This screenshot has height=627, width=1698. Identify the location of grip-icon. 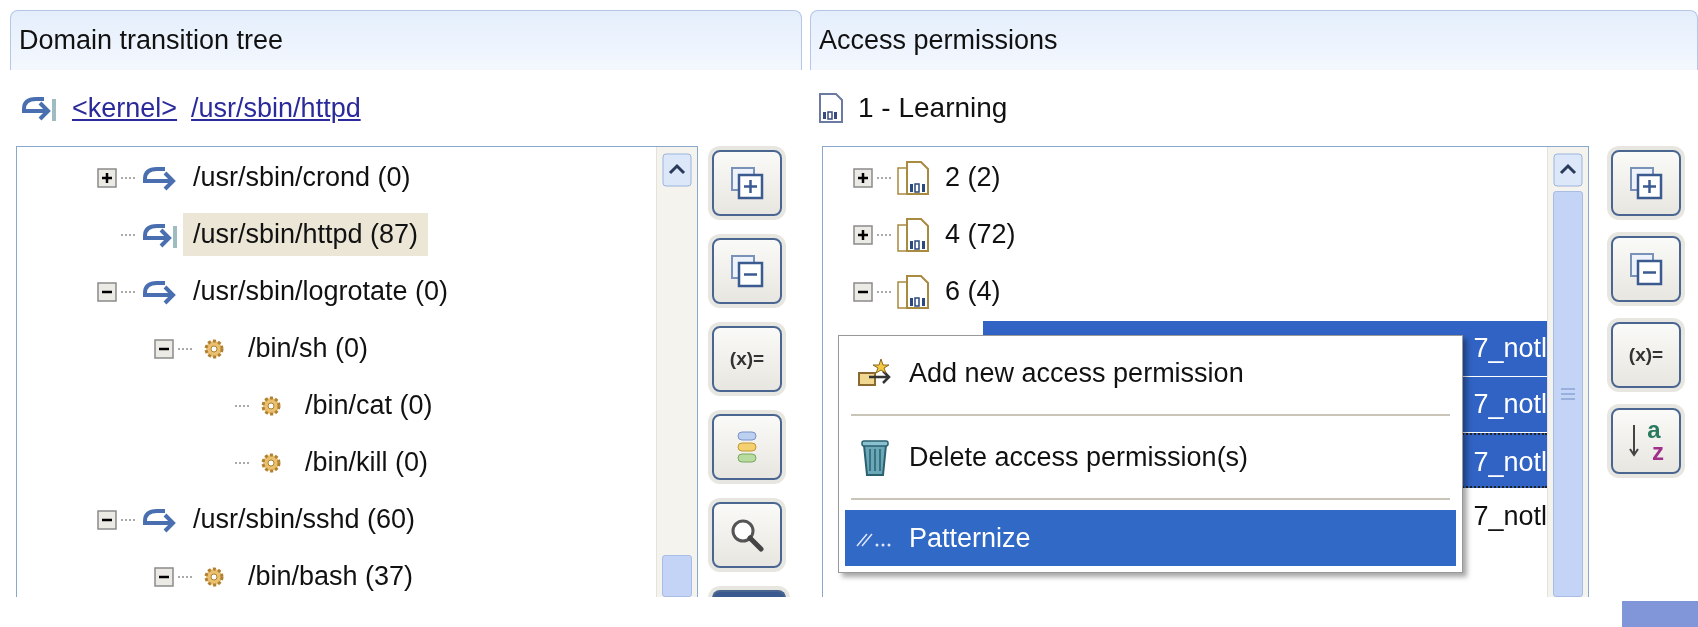
(1568, 394).